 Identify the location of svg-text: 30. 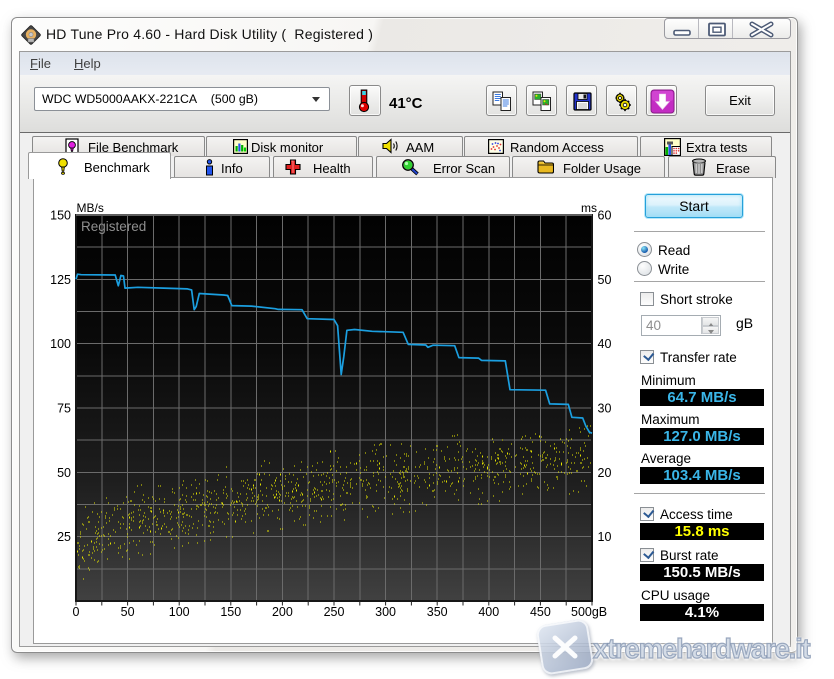
(605, 409).